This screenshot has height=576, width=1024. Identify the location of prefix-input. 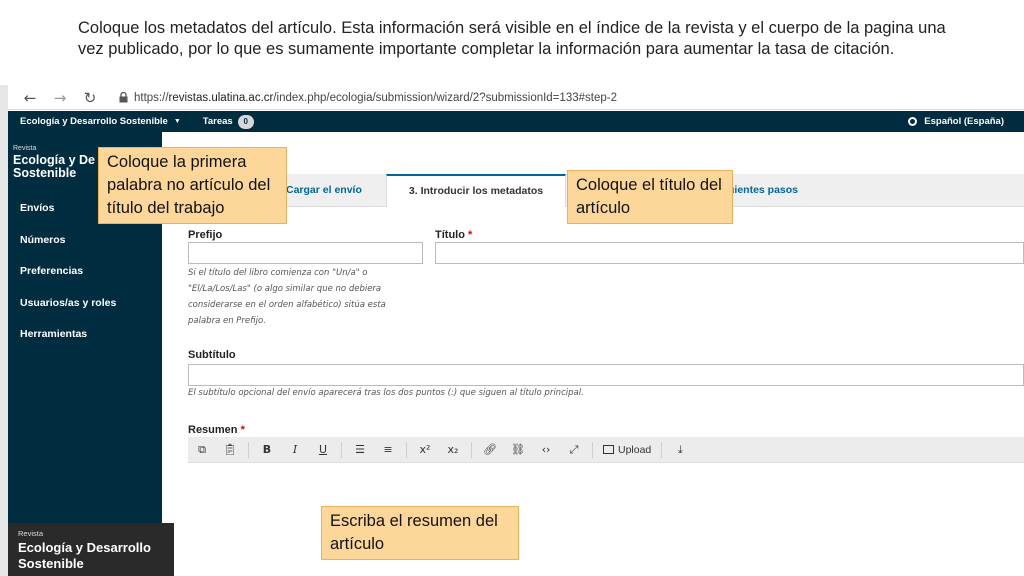
(305, 253).